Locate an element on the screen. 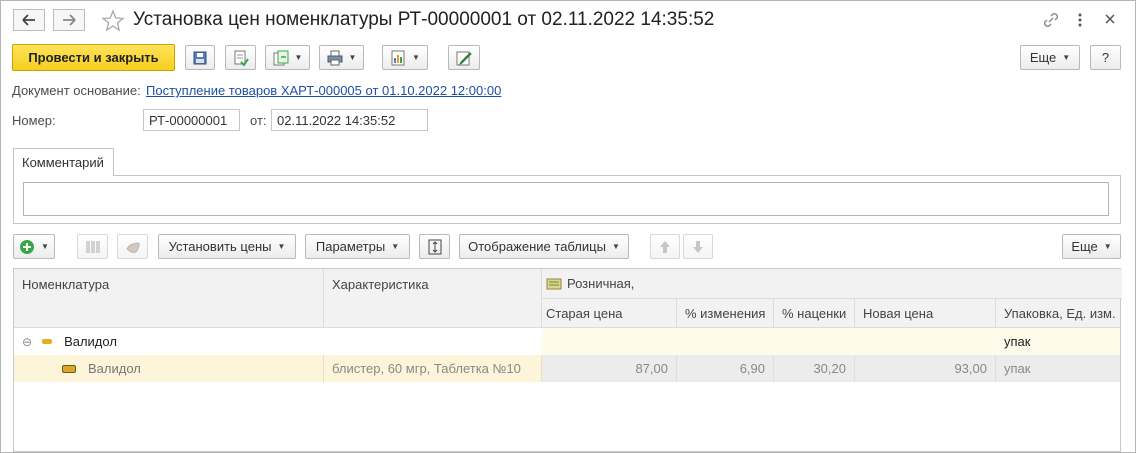 This screenshot has height=453, width=1136. print-button: ▼ is located at coordinates (341, 57).